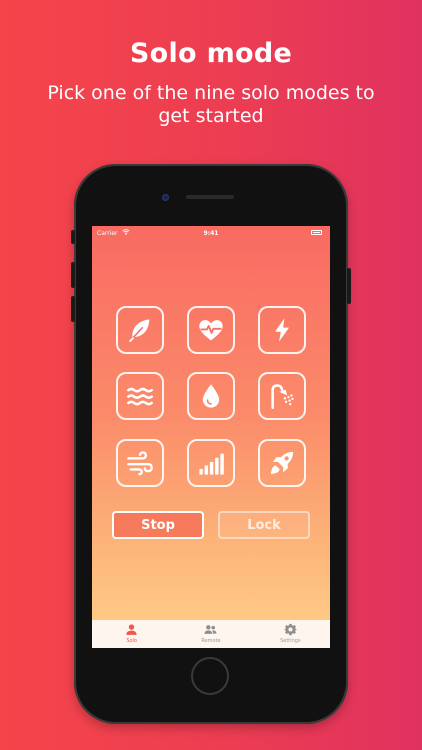  I want to click on mode-waves-button, so click(140, 396).